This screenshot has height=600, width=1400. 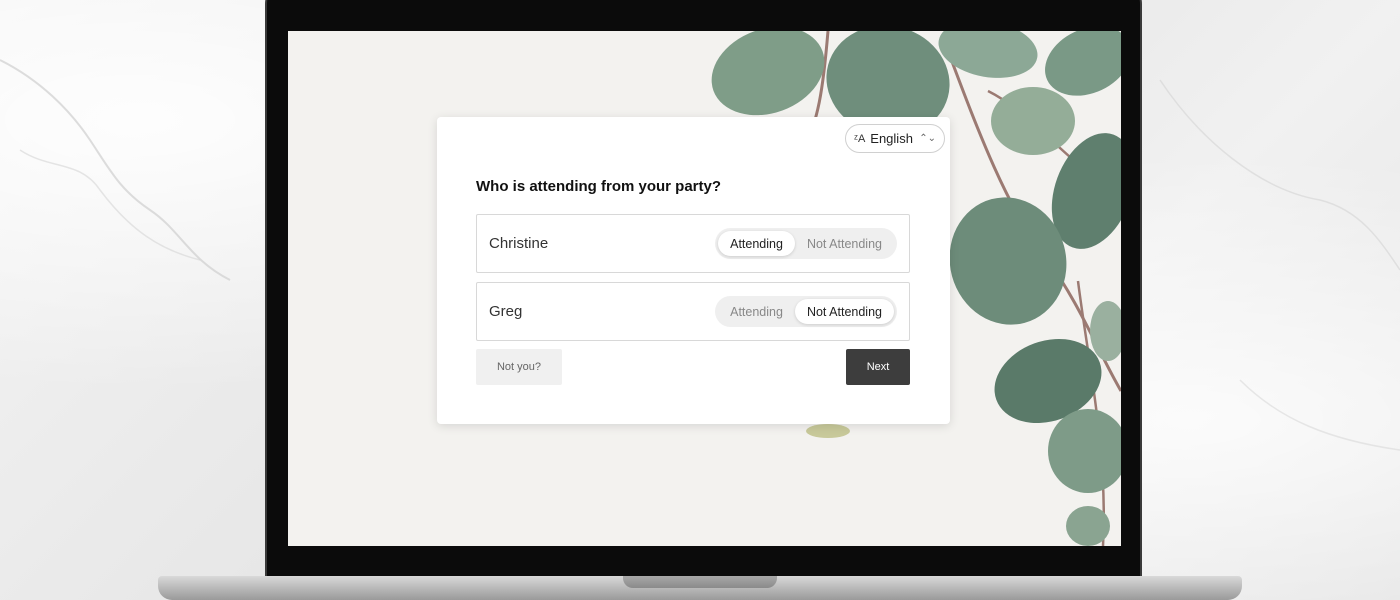 I want to click on page-title: Who is attending from your party?, so click(x=599, y=186).